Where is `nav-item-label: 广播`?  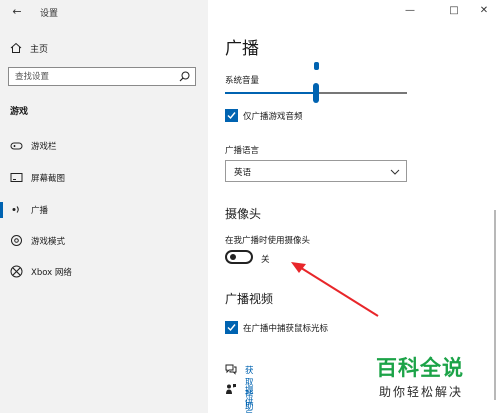 nav-item-label: 广播 is located at coordinates (40, 211).